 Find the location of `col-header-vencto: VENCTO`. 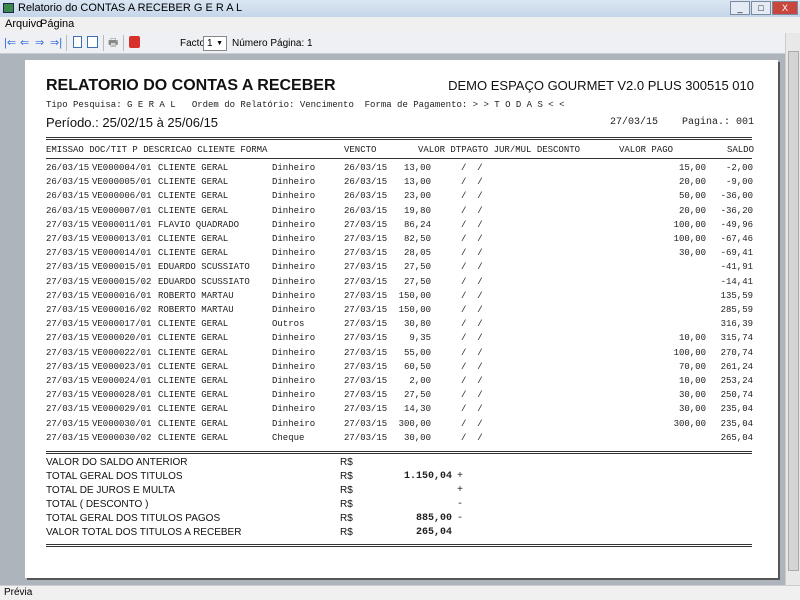

col-header-vencto: VENCTO is located at coordinates (360, 150).